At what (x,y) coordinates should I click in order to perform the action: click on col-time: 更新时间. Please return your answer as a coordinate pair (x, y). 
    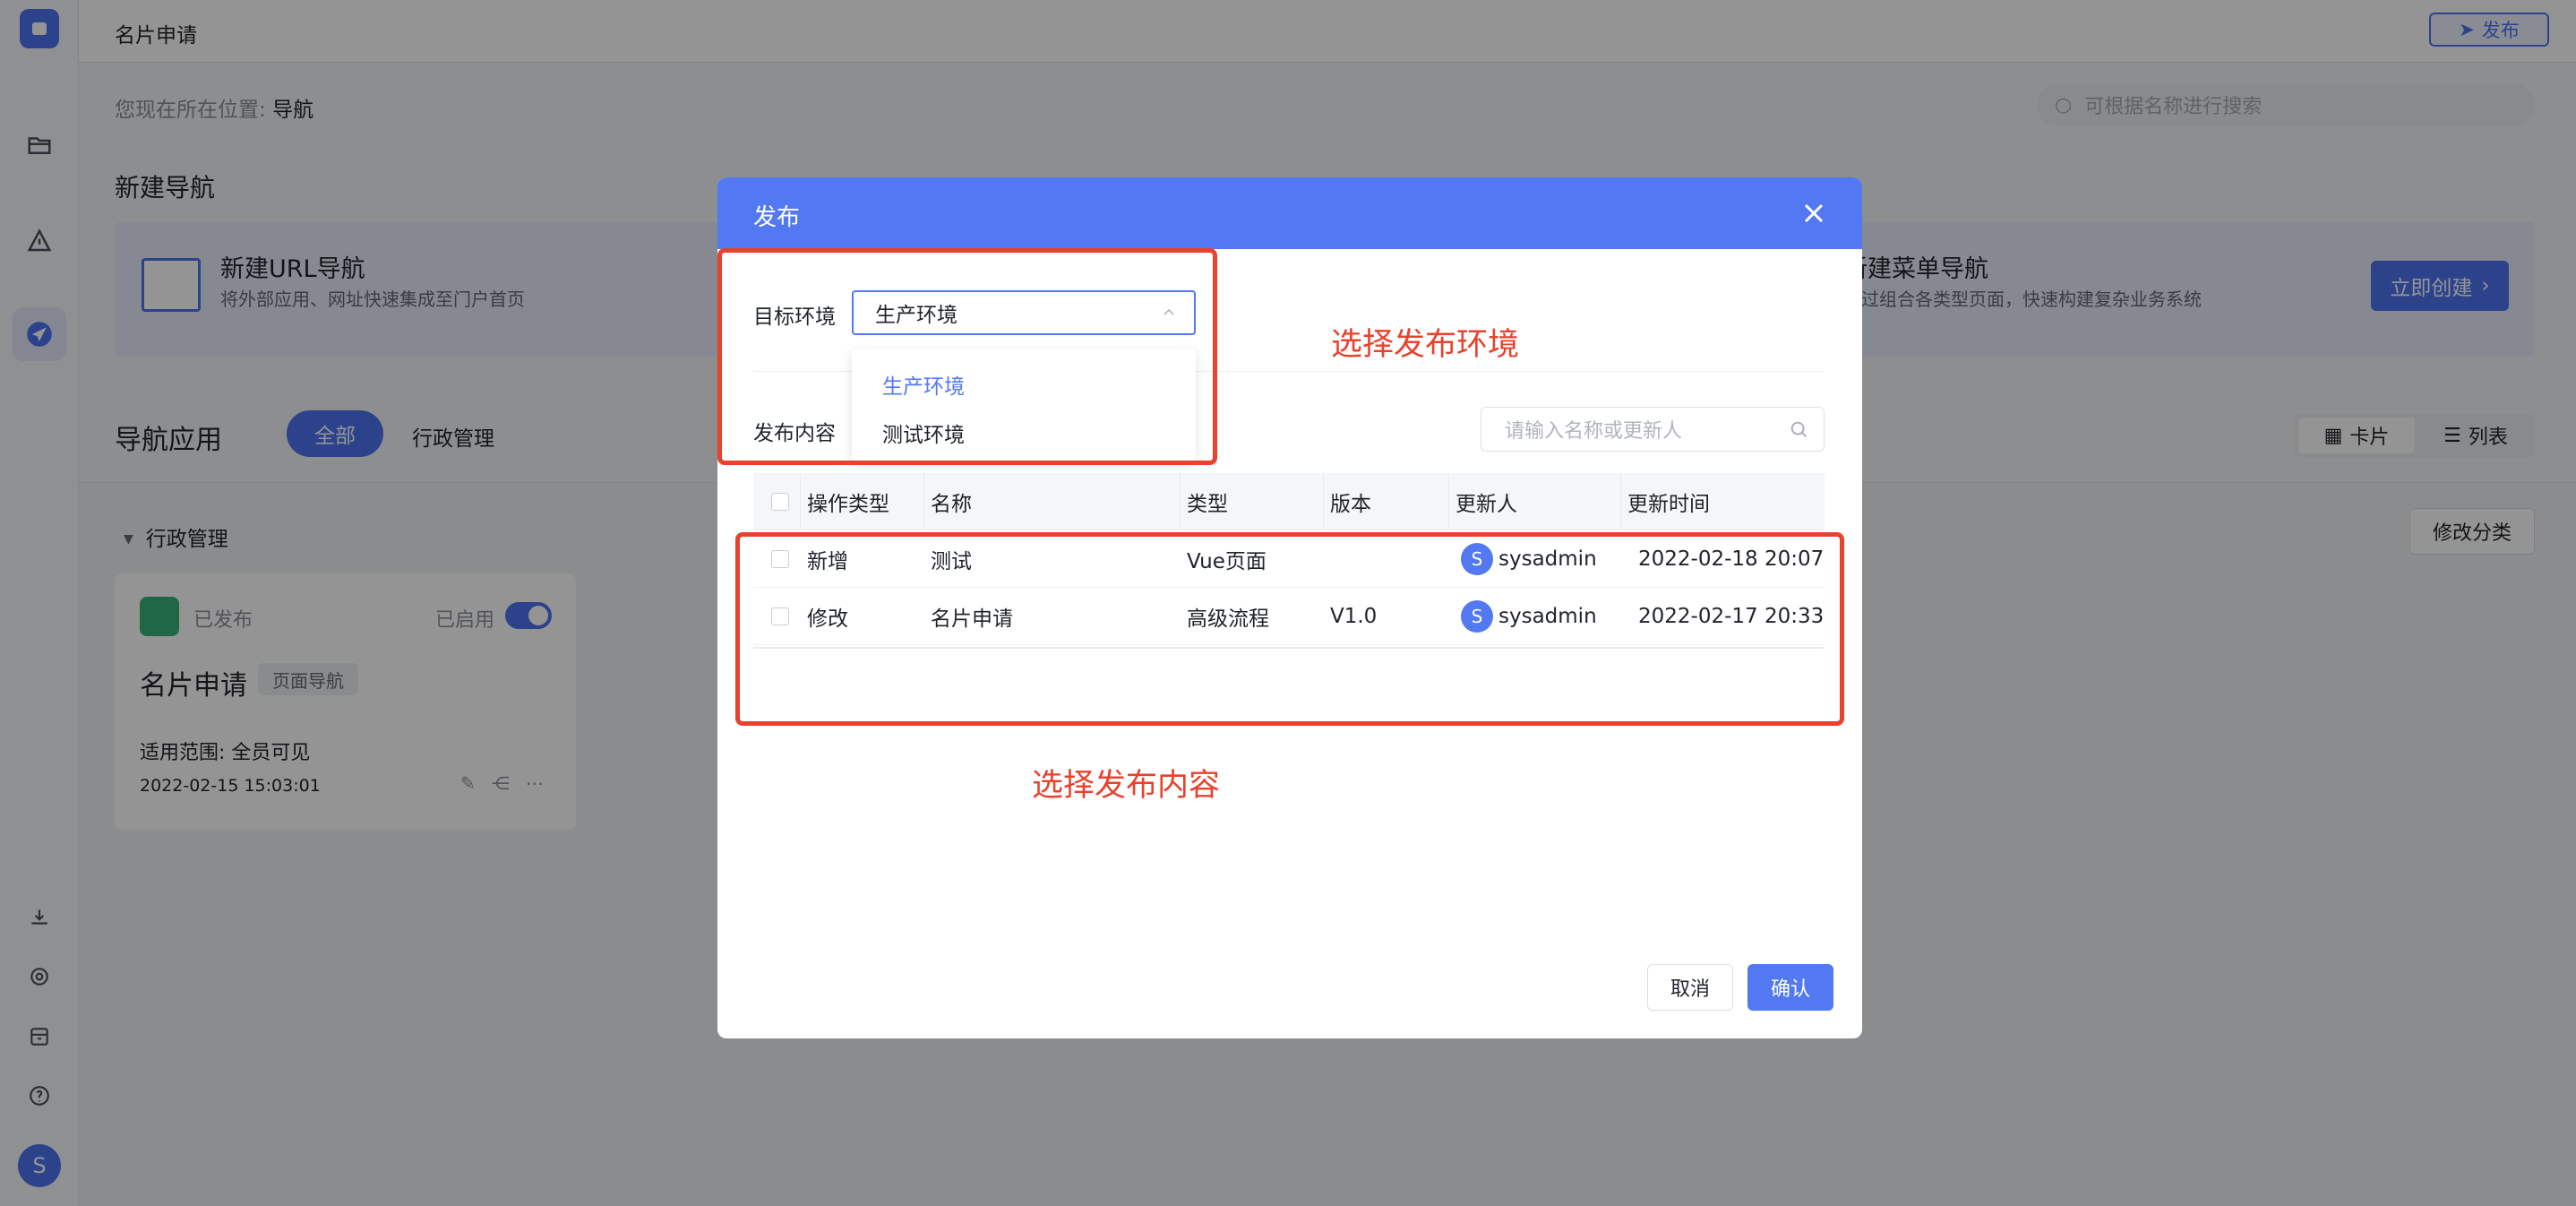
    Looking at the image, I should click on (1668, 505).